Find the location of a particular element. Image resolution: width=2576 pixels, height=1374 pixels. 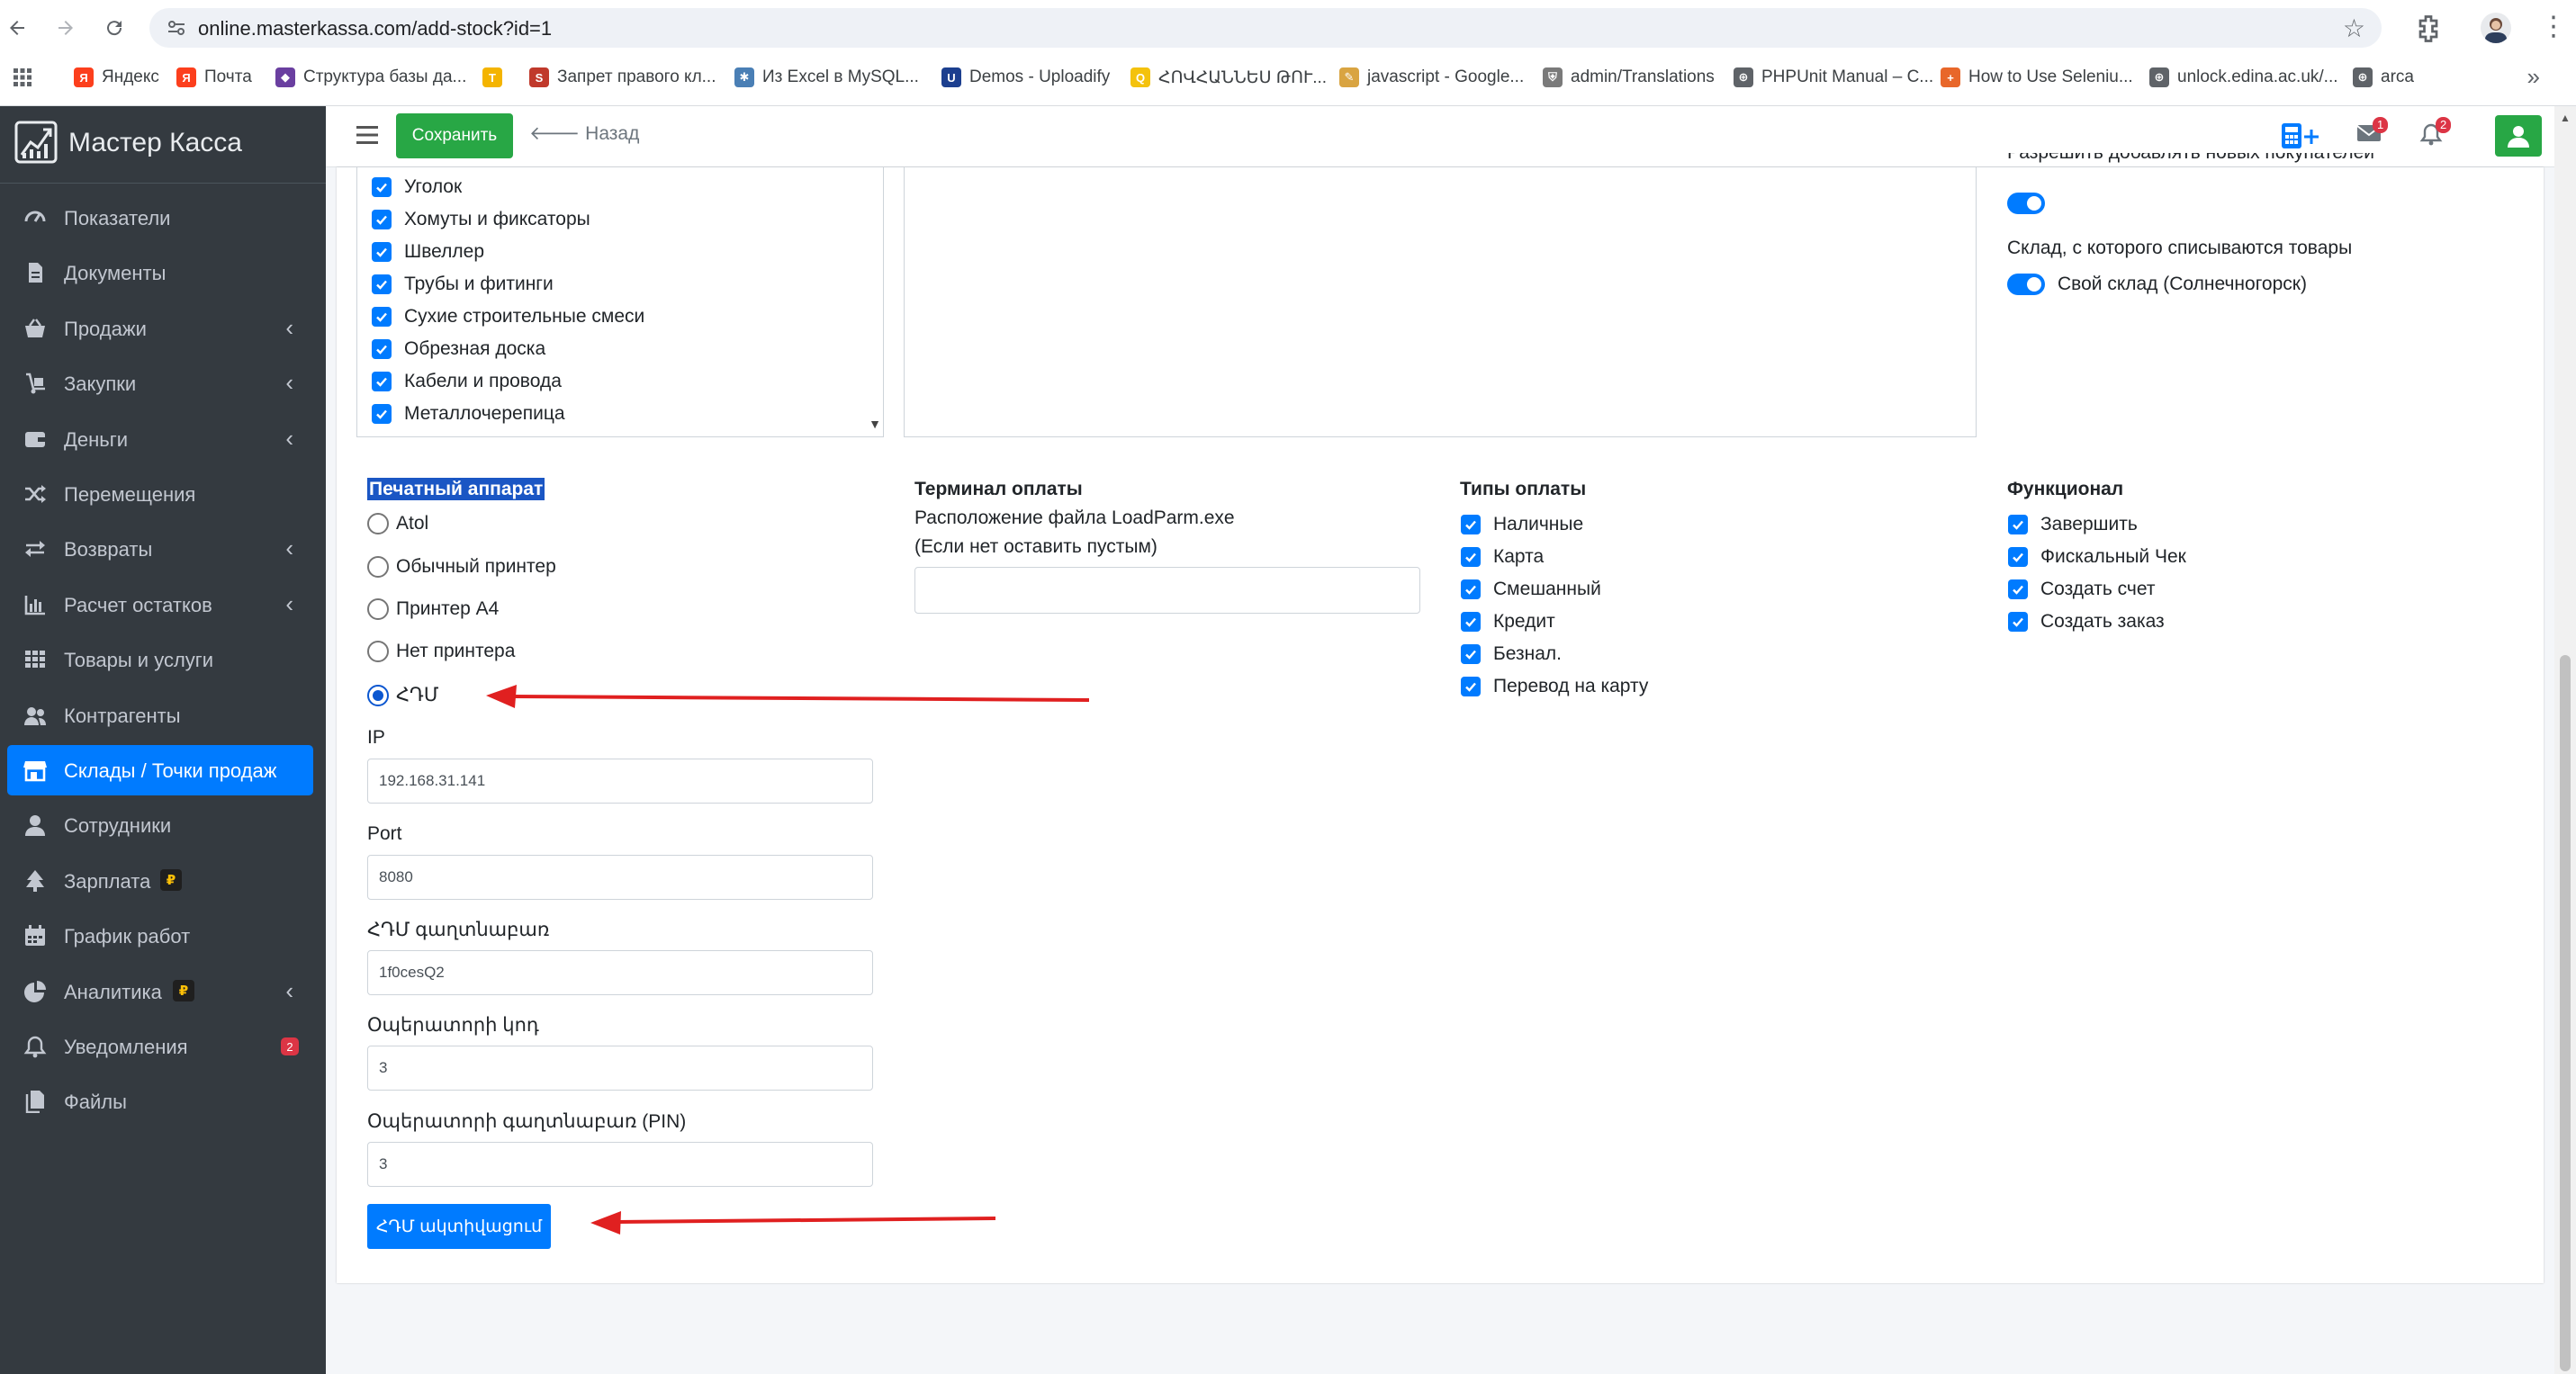

sidebar-item: Аналитика ₽ ‹ is located at coordinates (160, 992).